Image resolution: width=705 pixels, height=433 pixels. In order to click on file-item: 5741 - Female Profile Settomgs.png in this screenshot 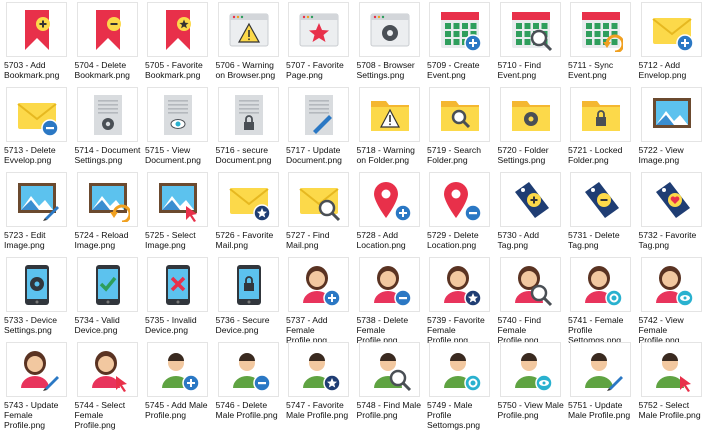, I will do `click(600, 301)`.